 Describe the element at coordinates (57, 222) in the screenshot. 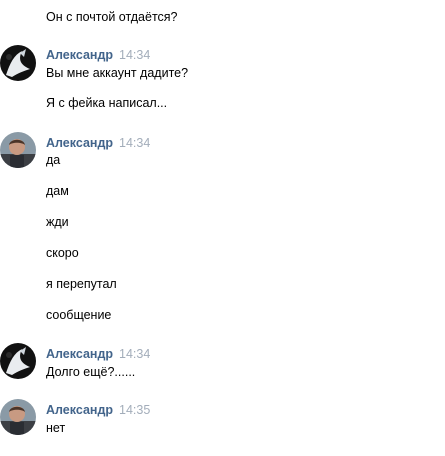

I see `message-text: жди` at that location.